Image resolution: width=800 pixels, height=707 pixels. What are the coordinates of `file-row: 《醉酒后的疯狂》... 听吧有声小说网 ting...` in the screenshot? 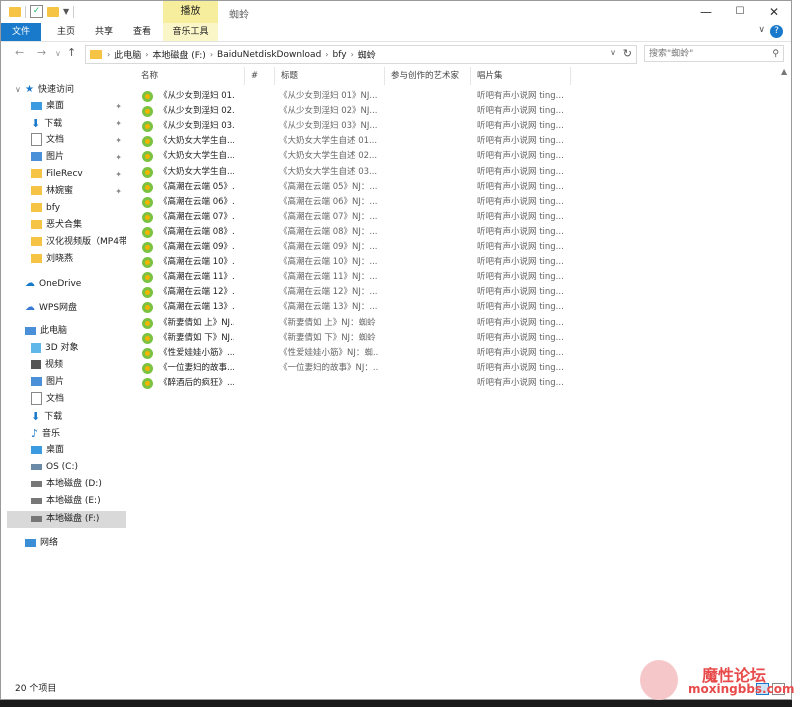 It's located at (354, 383).